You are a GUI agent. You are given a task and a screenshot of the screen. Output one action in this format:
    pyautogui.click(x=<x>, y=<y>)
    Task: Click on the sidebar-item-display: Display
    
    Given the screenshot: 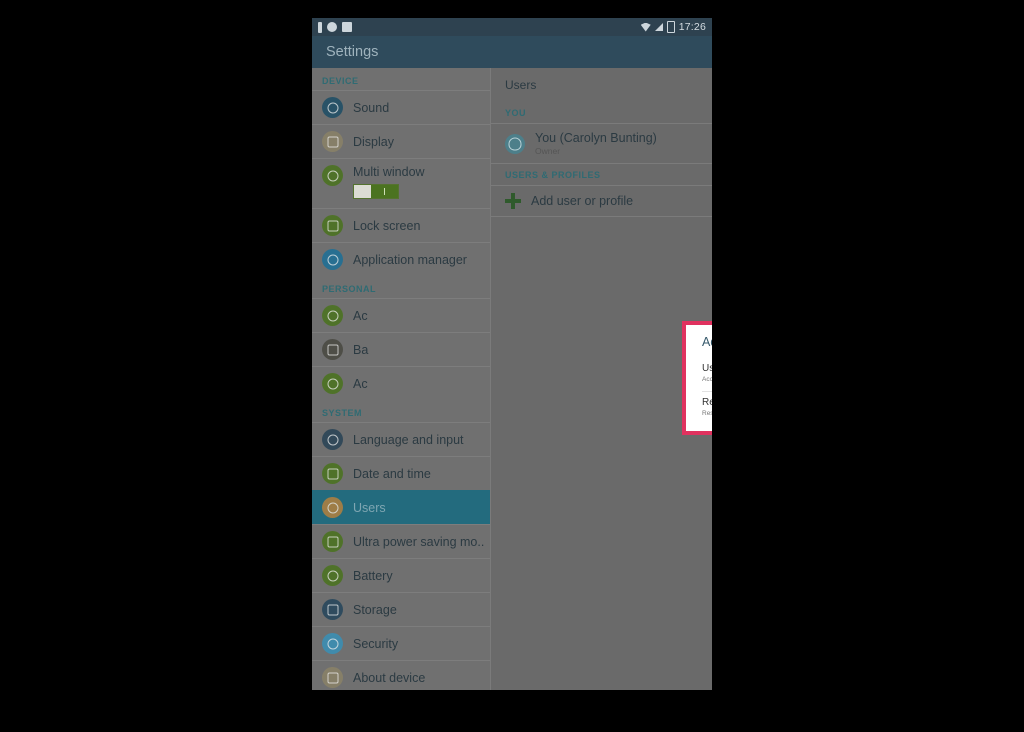 What is the action you would take?
    pyautogui.click(x=401, y=141)
    